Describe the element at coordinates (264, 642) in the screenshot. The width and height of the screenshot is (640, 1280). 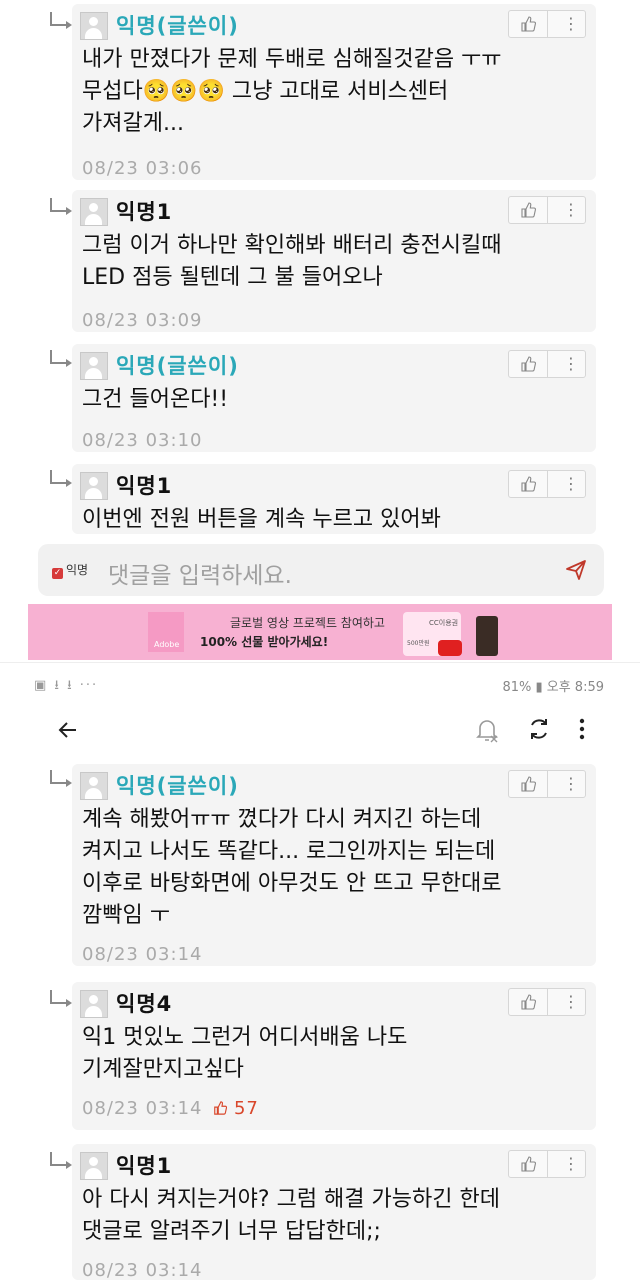
I see `ad-line-2: 100% 선물 받아가세요!` at that location.